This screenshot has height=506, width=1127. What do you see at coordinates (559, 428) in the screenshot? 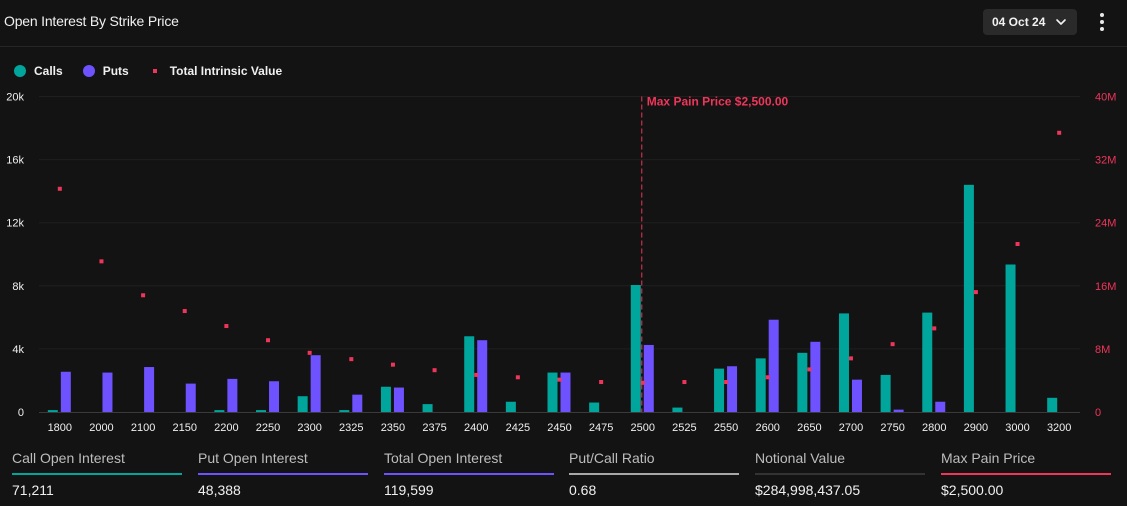
I see `x-tick-label: 2450` at bounding box center [559, 428].